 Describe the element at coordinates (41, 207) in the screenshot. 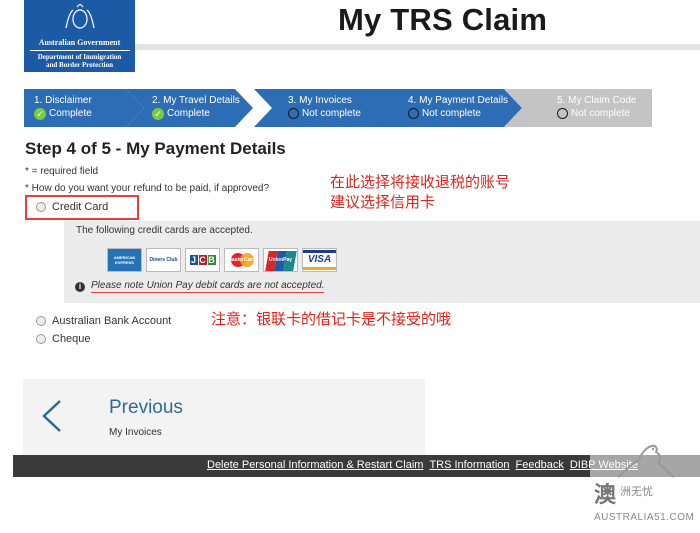

I see `credit-card-radio` at that location.